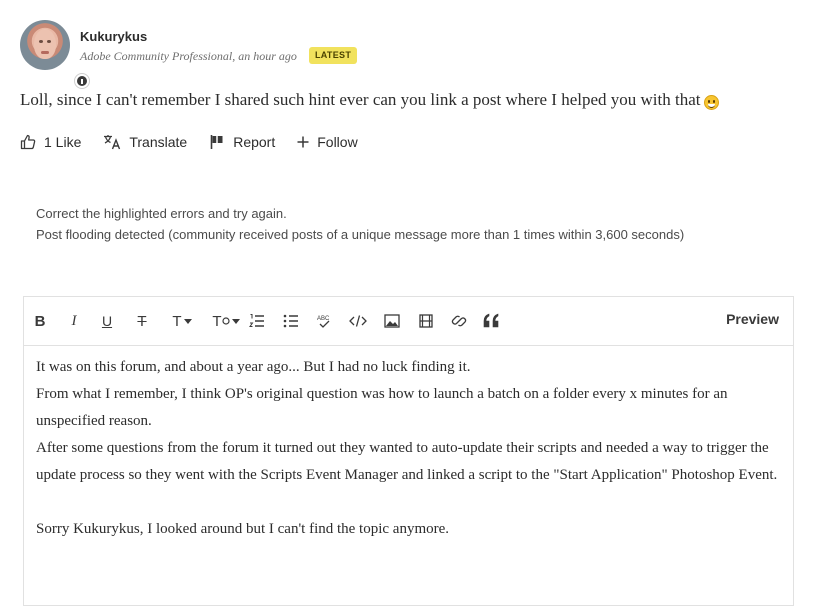 This screenshot has height=606, width=815. I want to click on username: Kukurykus, so click(113, 36).